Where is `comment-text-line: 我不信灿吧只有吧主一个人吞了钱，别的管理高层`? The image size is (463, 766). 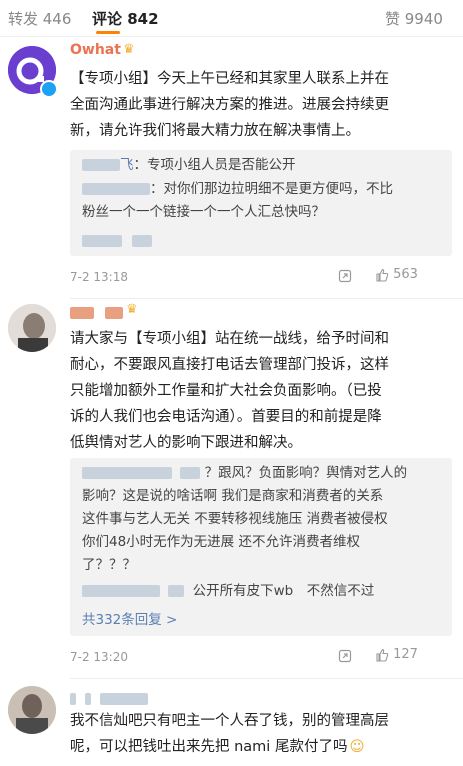 comment-text-line: 我不信灿吧只有吧主一个人吞了钱，别的管理高层 is located at coordinates (229, 721).